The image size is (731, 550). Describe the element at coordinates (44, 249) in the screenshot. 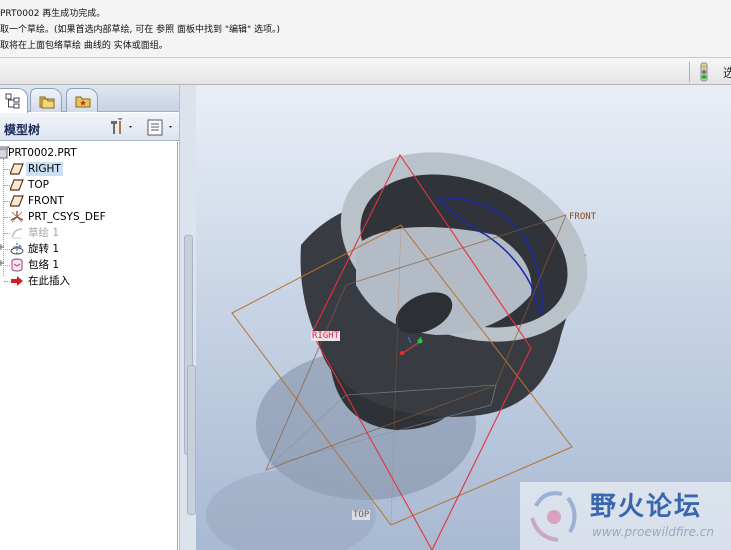

I see `tree-item-label: 旋转 1` at that location.